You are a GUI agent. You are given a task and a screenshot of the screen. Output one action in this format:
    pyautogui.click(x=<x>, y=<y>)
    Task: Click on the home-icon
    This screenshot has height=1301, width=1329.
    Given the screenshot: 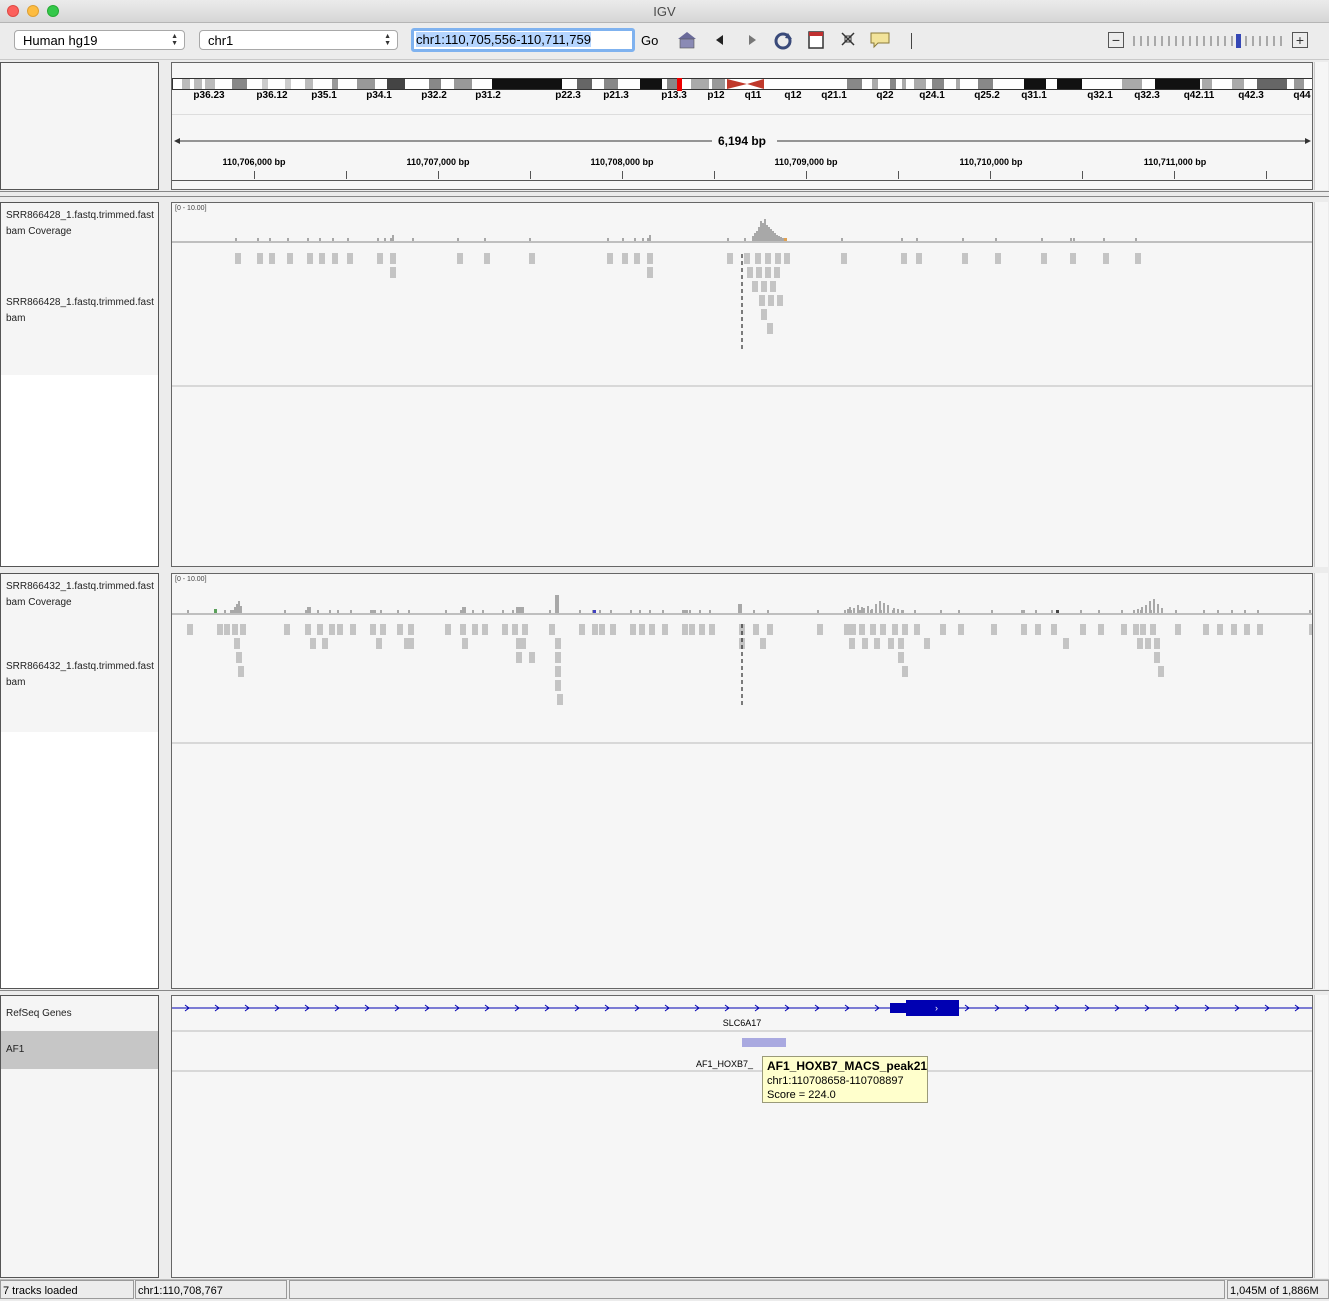 What is the action you would take?
    pyautogui.click(x=687, y=41)
    